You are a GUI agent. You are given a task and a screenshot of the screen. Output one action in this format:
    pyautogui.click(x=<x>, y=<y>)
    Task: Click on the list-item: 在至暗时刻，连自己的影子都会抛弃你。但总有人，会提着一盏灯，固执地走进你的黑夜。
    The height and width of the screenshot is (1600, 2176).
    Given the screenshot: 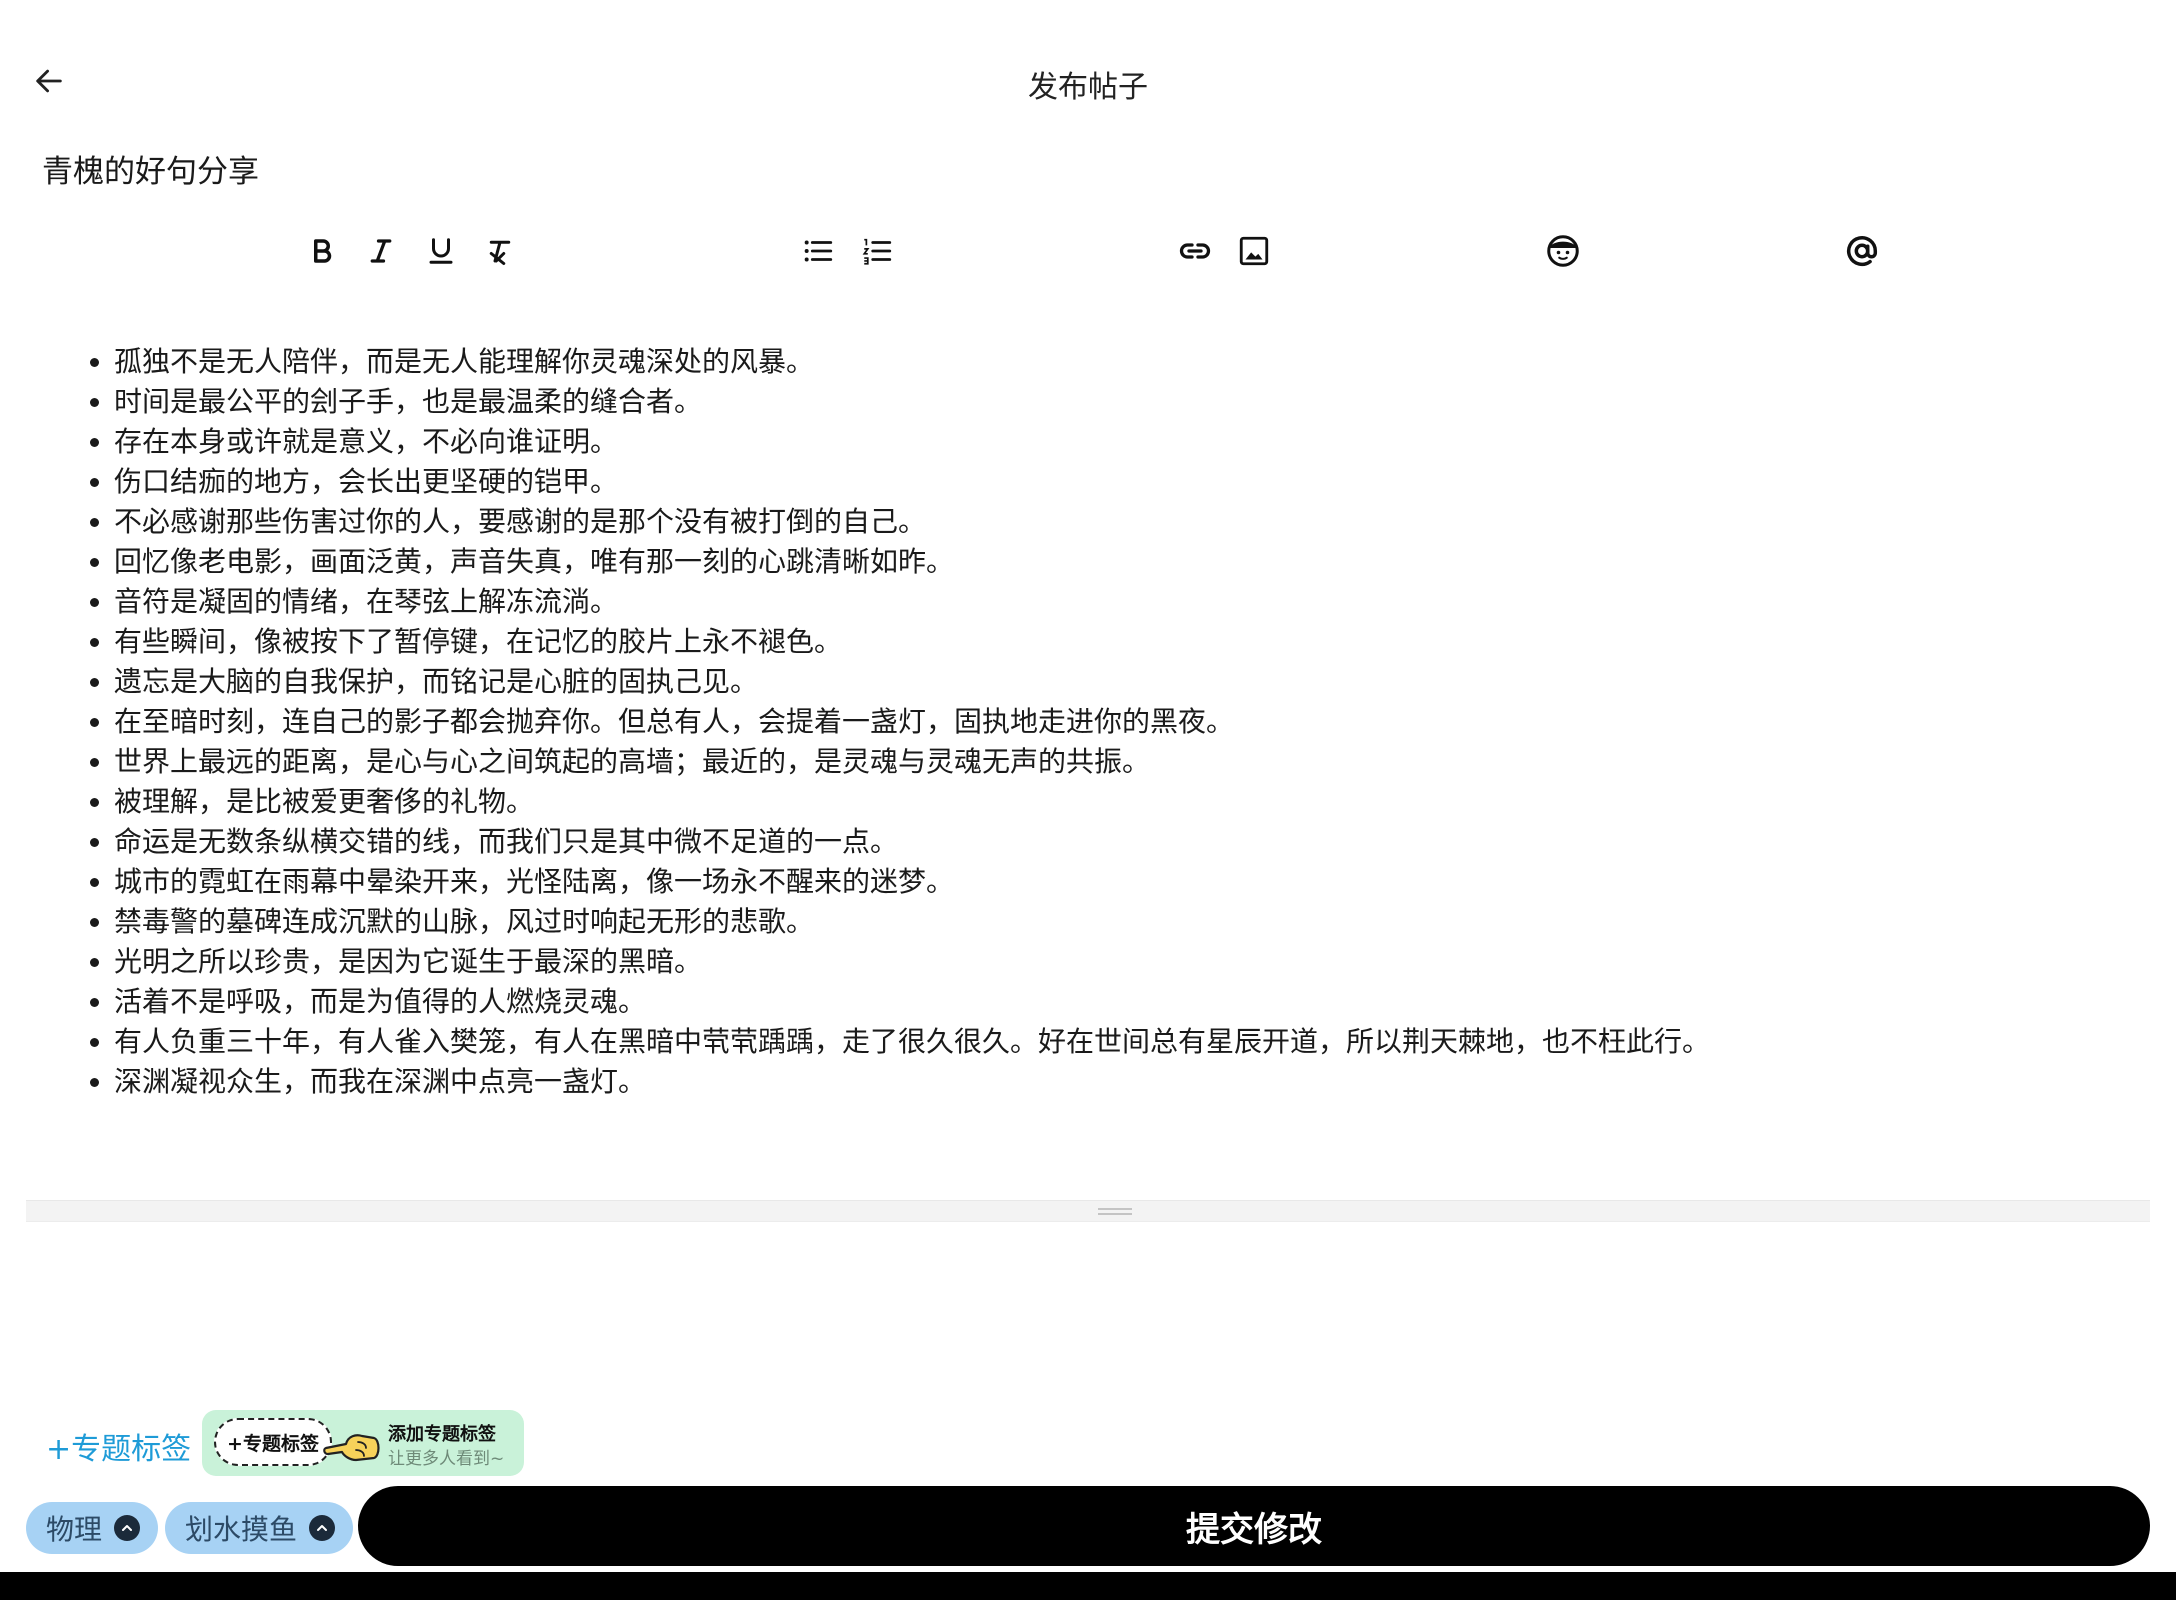 What is the action you would take?
    pyautogui.click(x=1129, y=722)
    